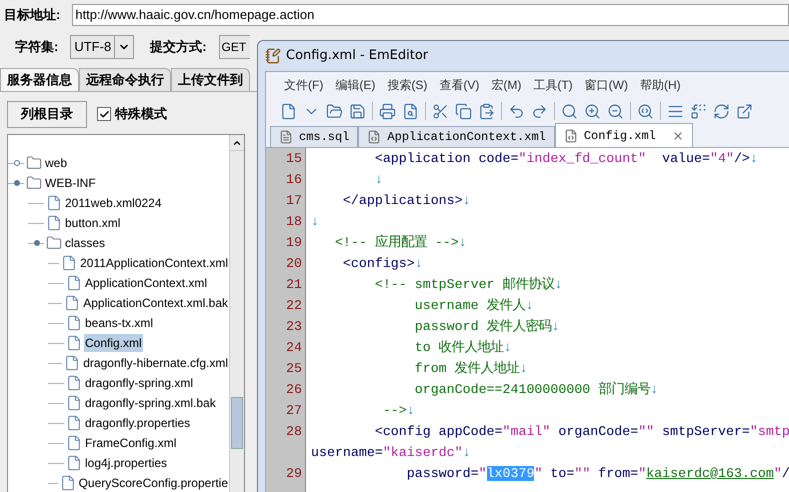 The height and width of the screenshot is (492, 789). I want to click on copy-icon, so click(463, 111).